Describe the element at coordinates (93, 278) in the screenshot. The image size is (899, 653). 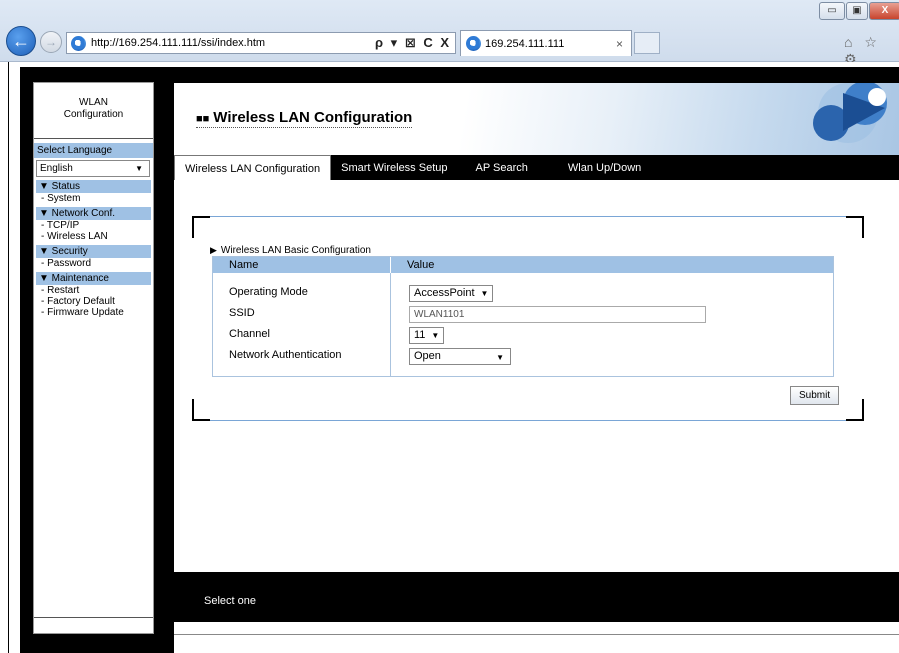
I see `sidebar-head-maintenance: ▼ Maintenance` at that location.